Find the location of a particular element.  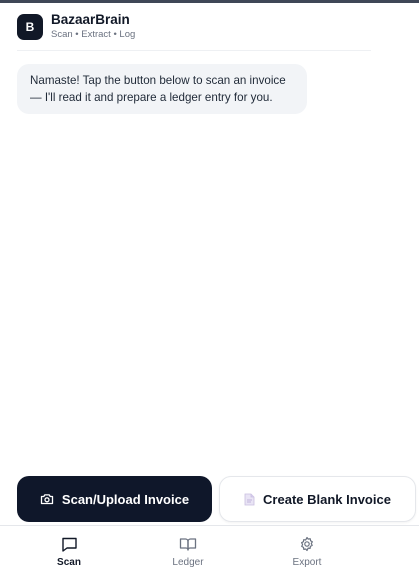

nav-item-ledger: Ledger is located at coordinates (188, 551).